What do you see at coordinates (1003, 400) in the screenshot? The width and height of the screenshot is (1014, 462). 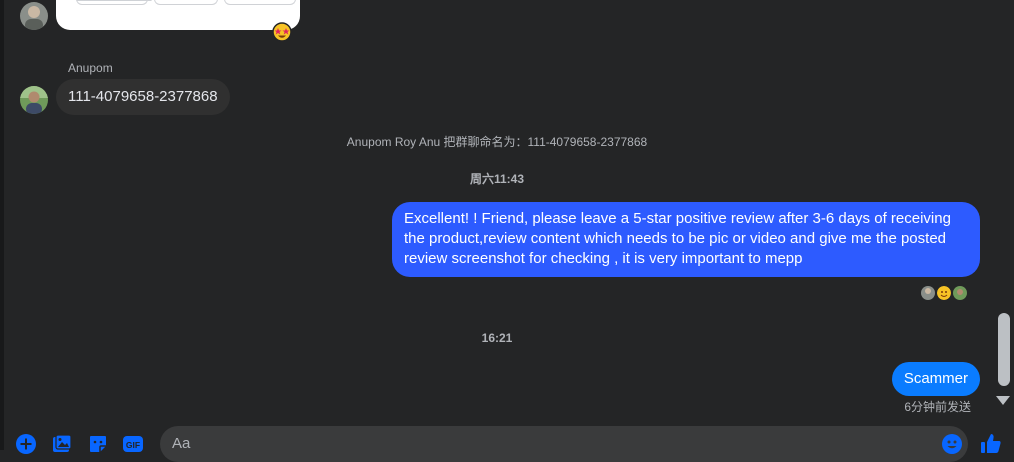 I see `scroll-down-arrow-icon` at bounding box center [1003, 400].